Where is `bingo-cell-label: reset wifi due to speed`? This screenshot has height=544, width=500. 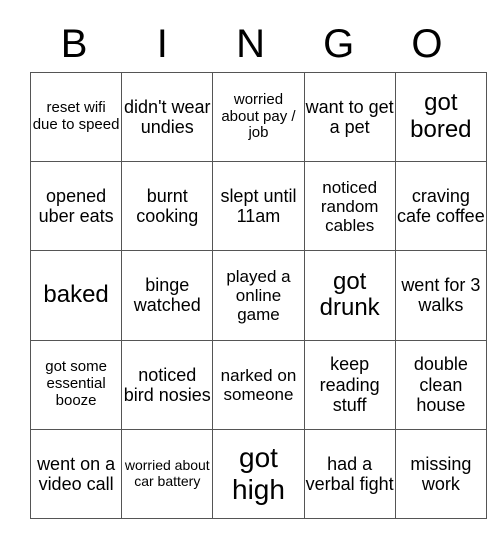 bingo-cell-label: reset wifi due to speed is located at coordinates (76, 116).